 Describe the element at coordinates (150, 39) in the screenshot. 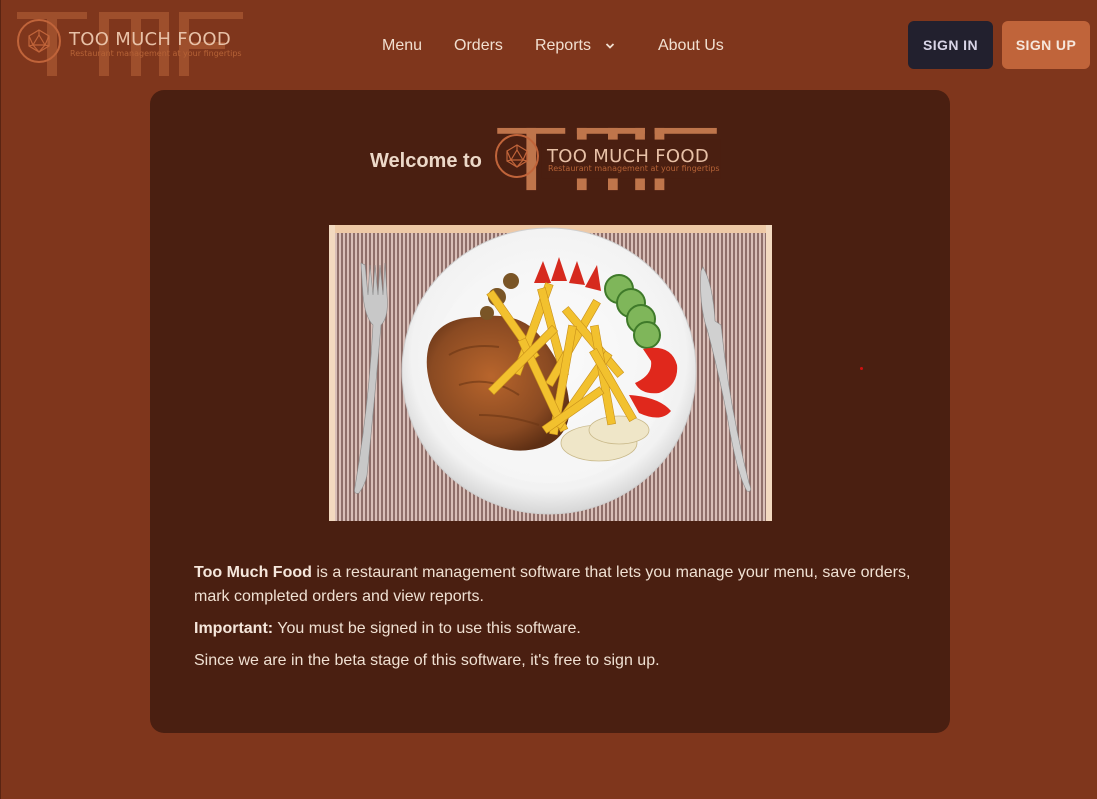

I see `logo-name: TOO MUCH FOOD` at that location.